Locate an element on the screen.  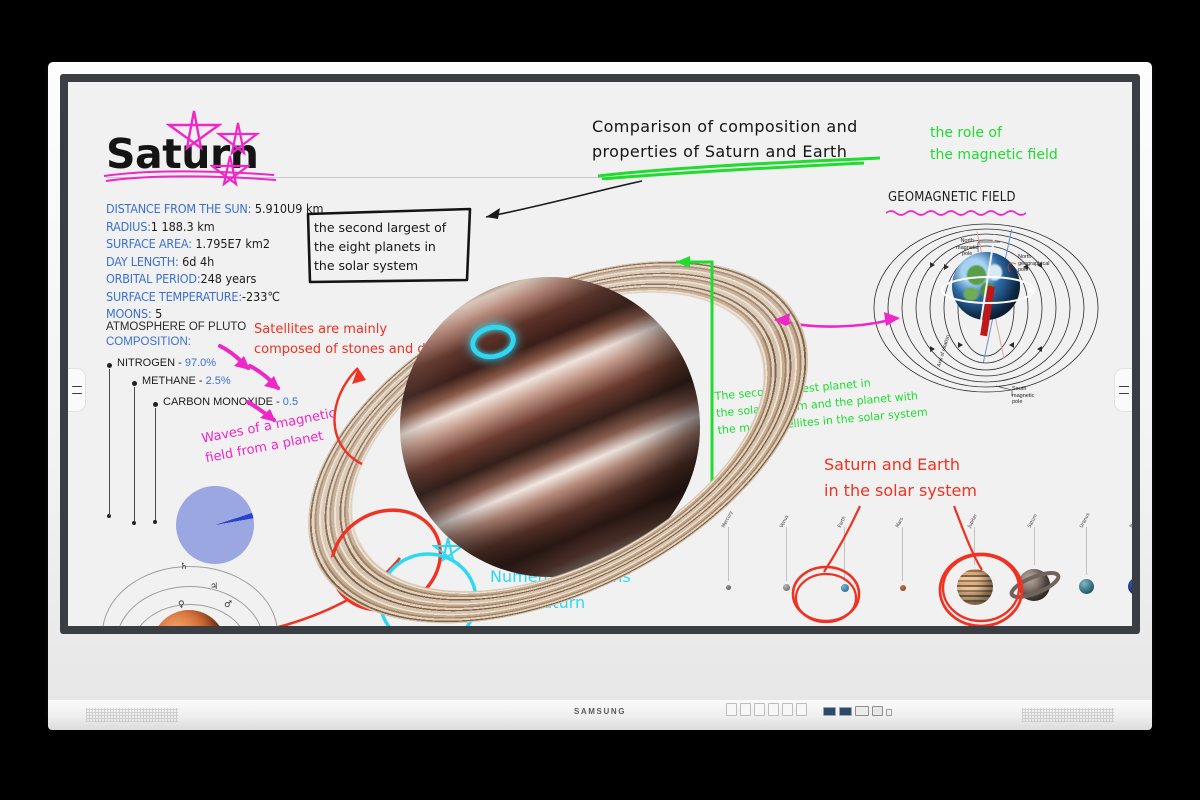
speaker-vent-left is located at coordinates (132, 715).